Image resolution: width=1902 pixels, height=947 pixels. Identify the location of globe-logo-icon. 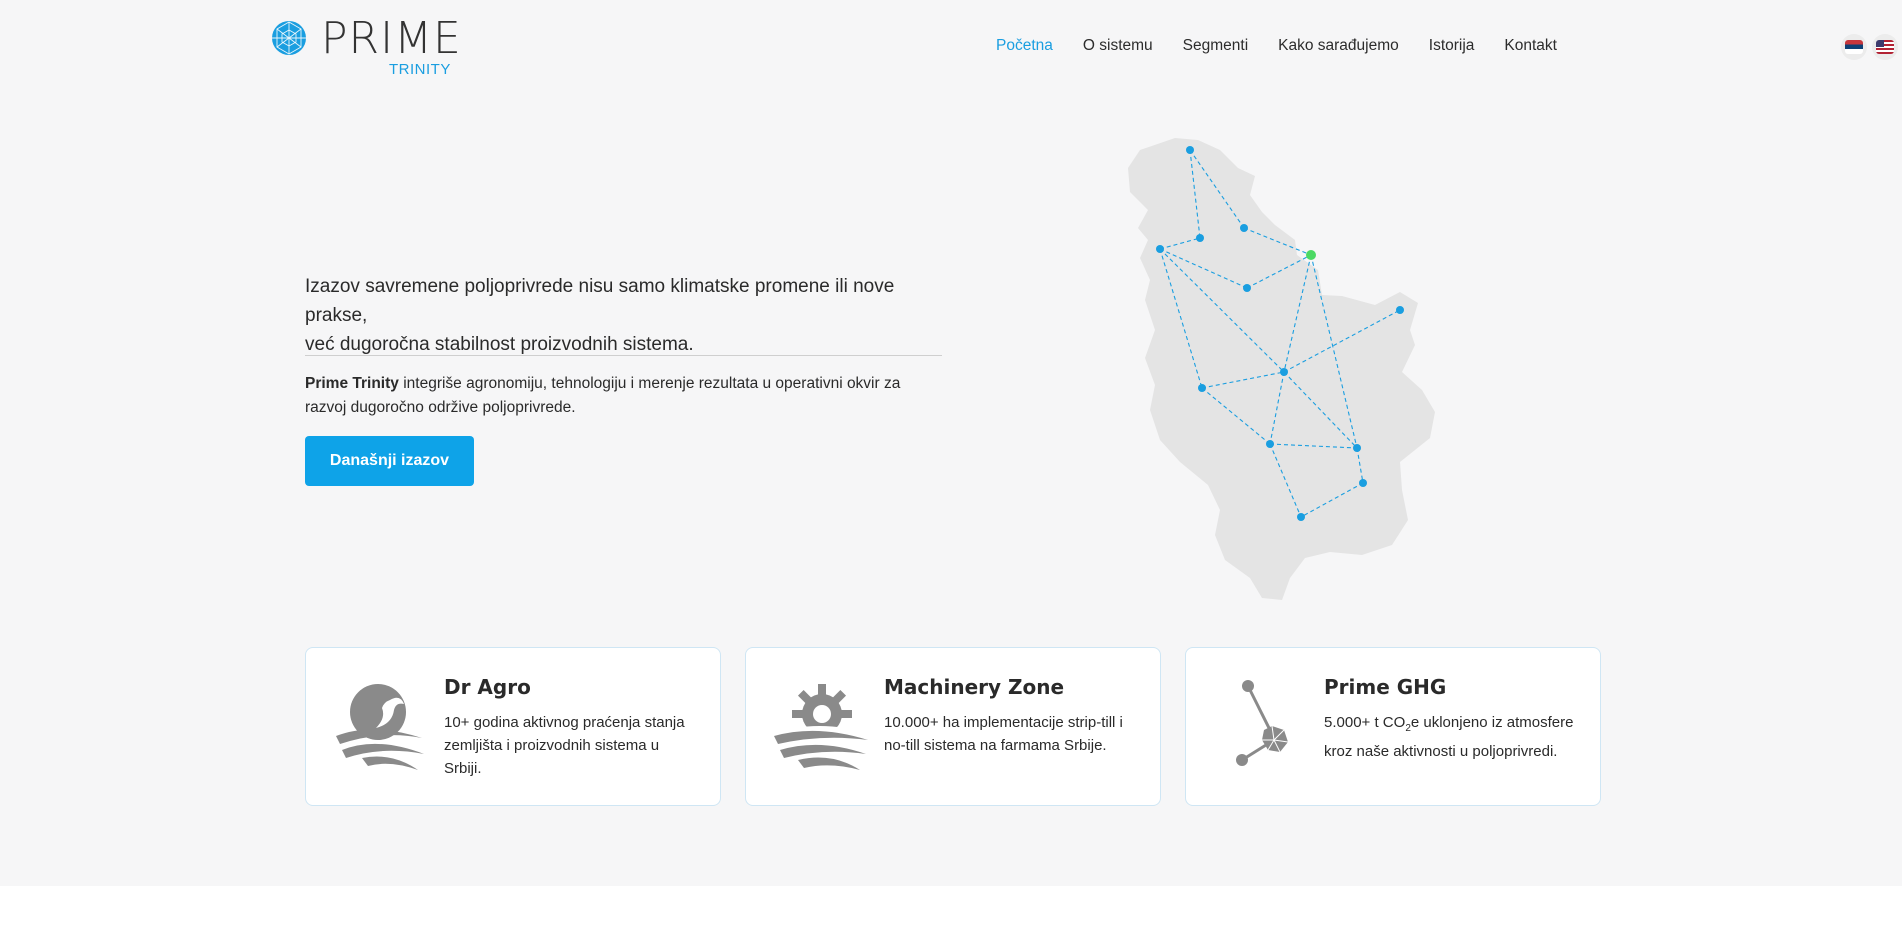
(289, 38).